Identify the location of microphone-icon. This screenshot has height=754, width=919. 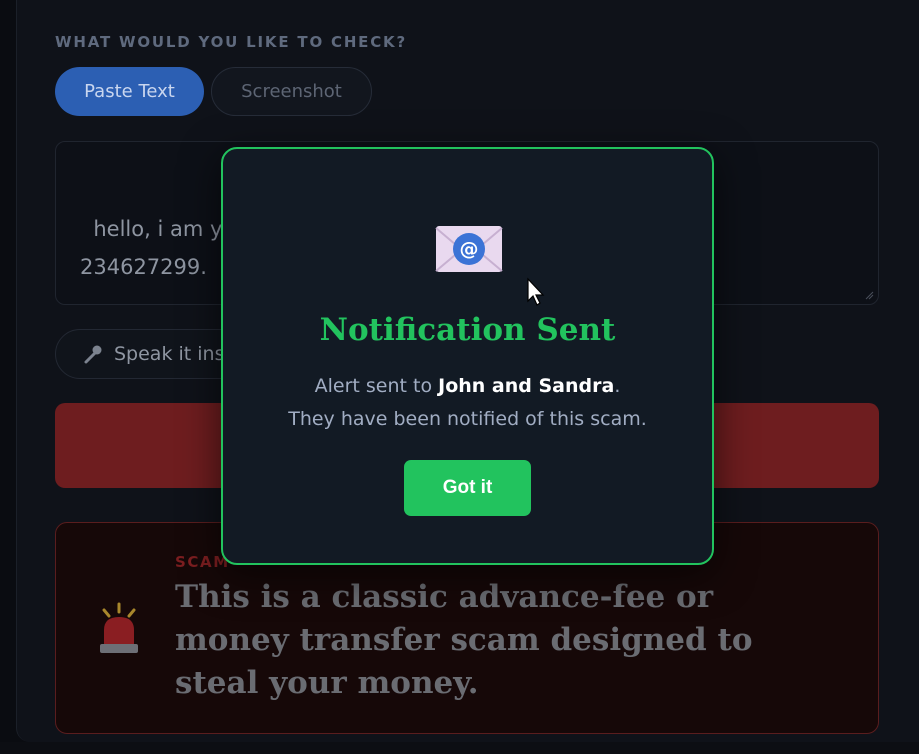
(93, 354).